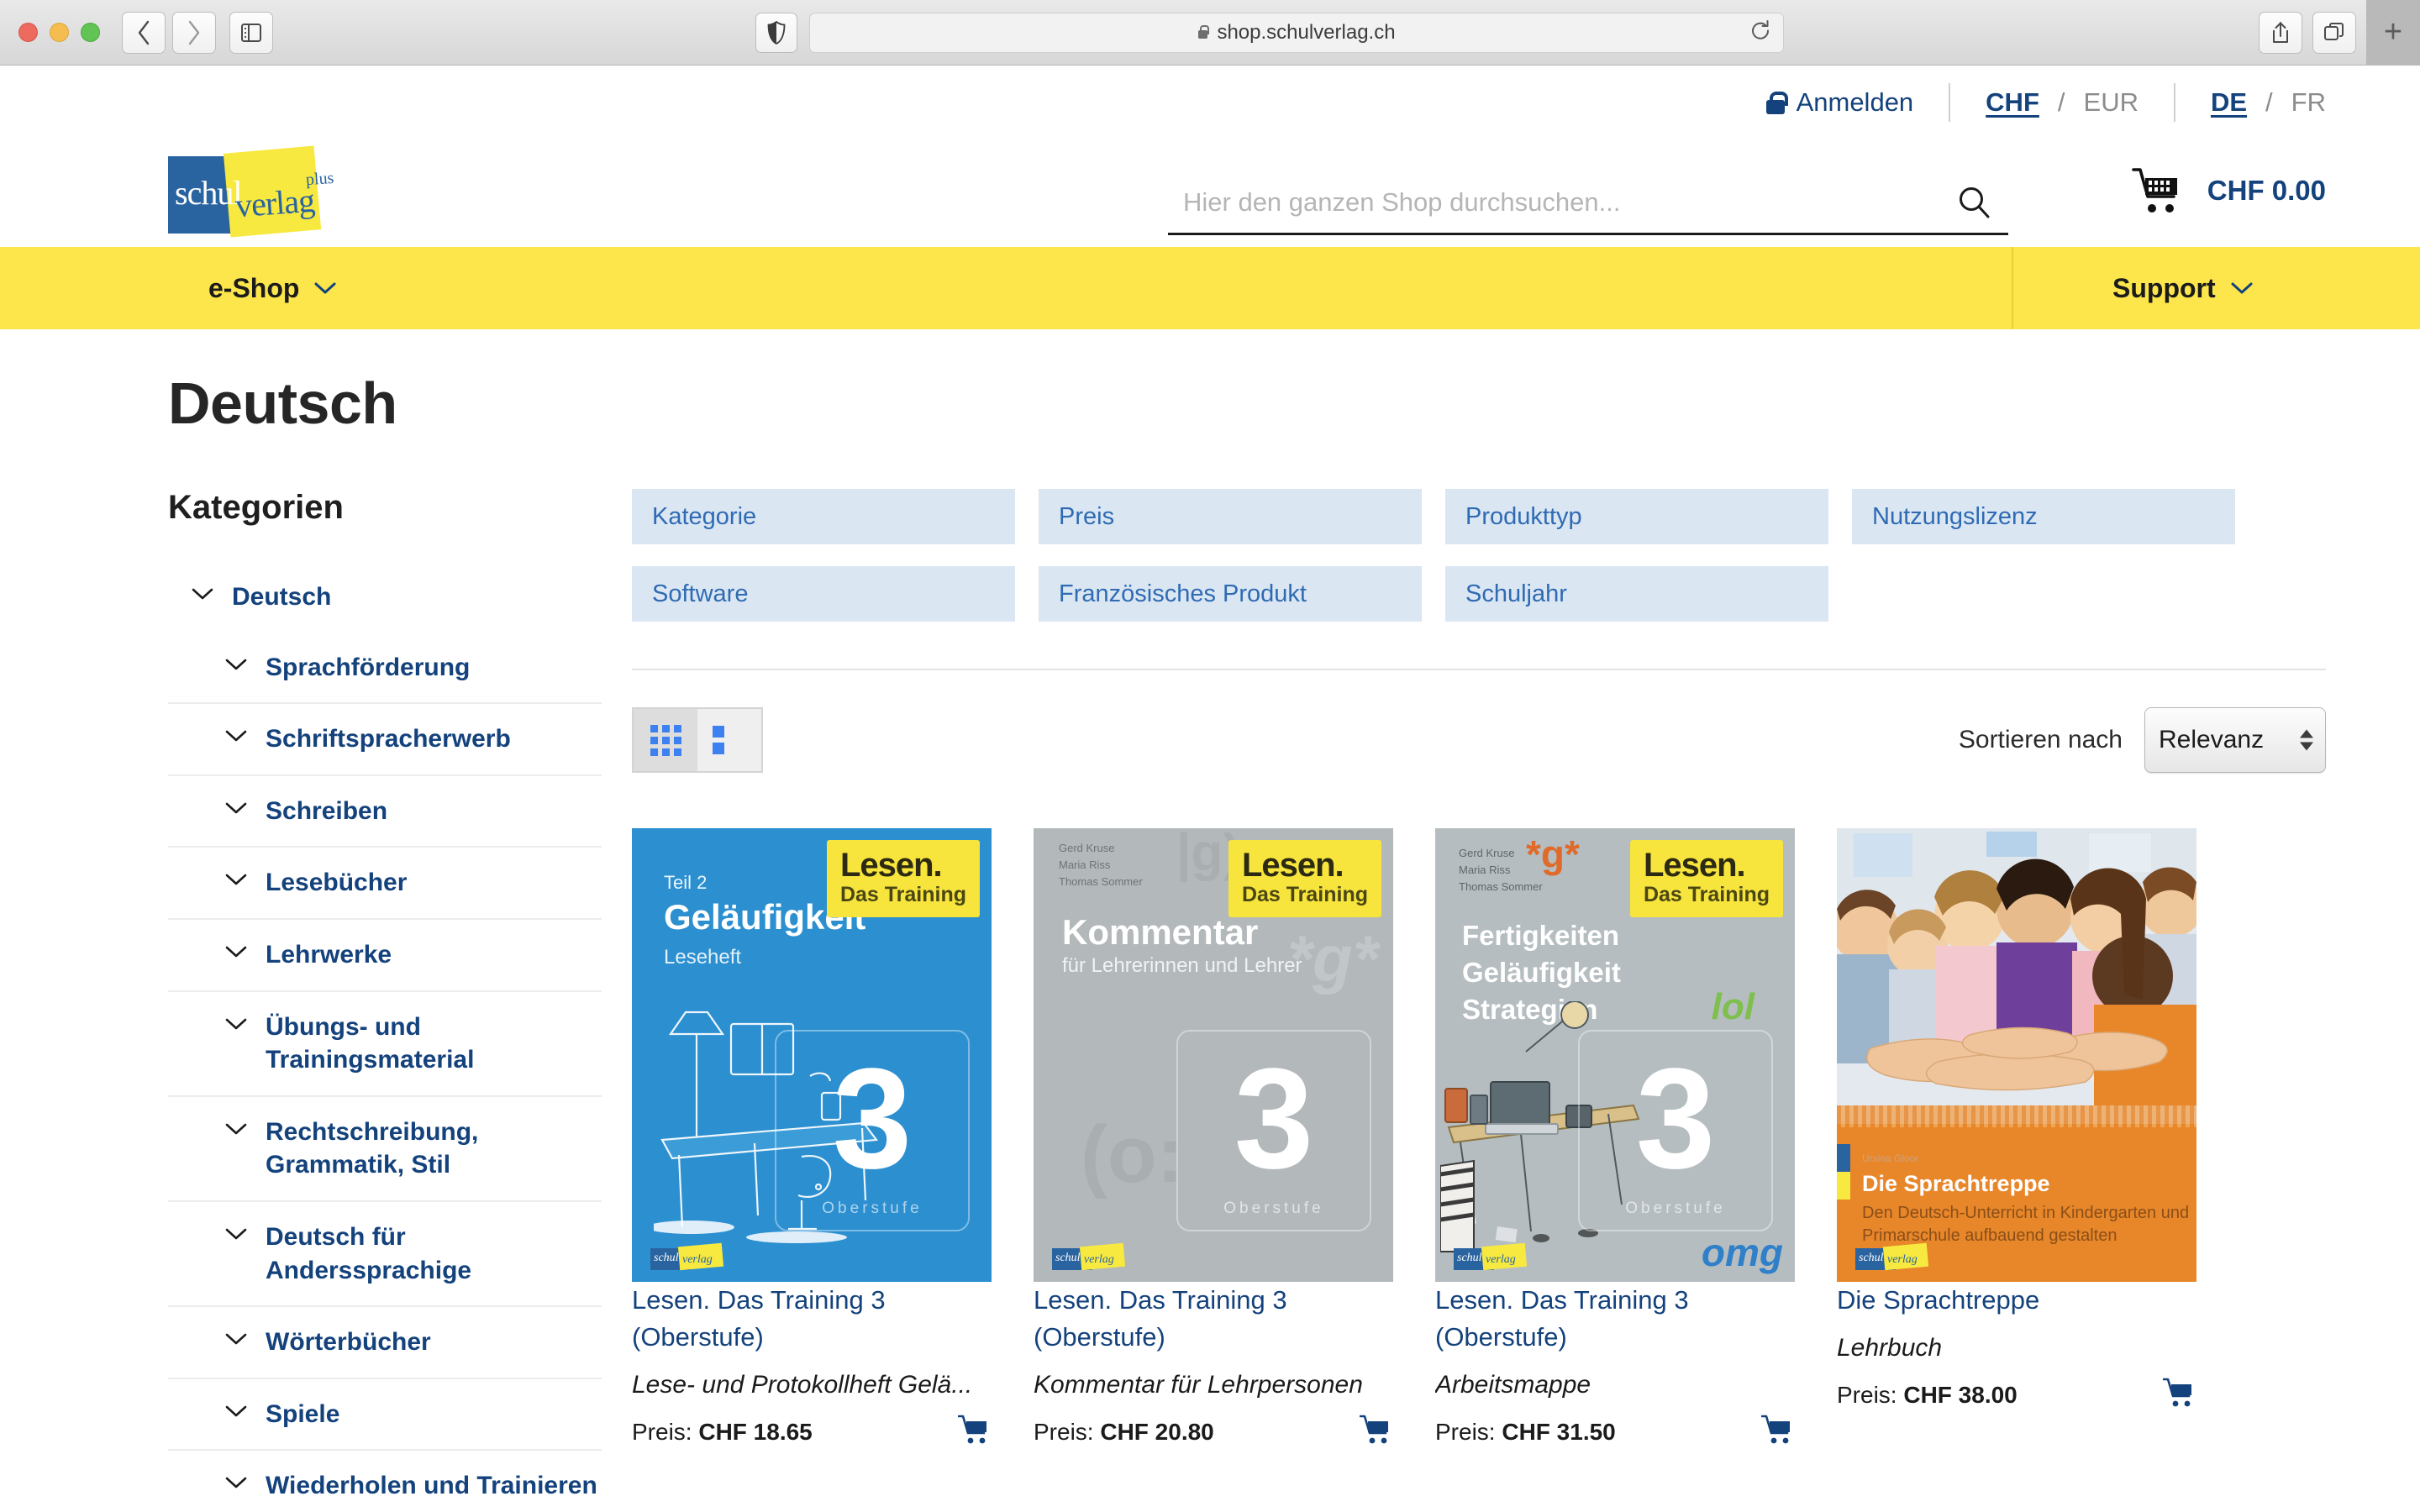 This screenshot has width=2420, height=1512. I want to click on list-view-button, so click(729, 740).